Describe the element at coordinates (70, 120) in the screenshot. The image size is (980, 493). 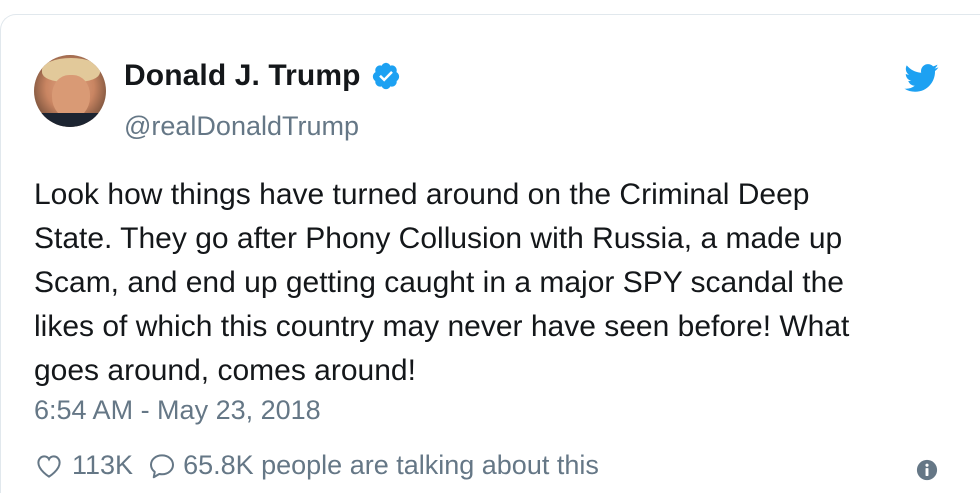
I see `avatar-suit` at that location.